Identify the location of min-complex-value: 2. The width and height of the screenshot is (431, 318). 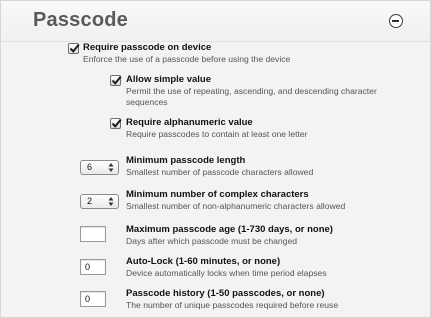
(90, 201).